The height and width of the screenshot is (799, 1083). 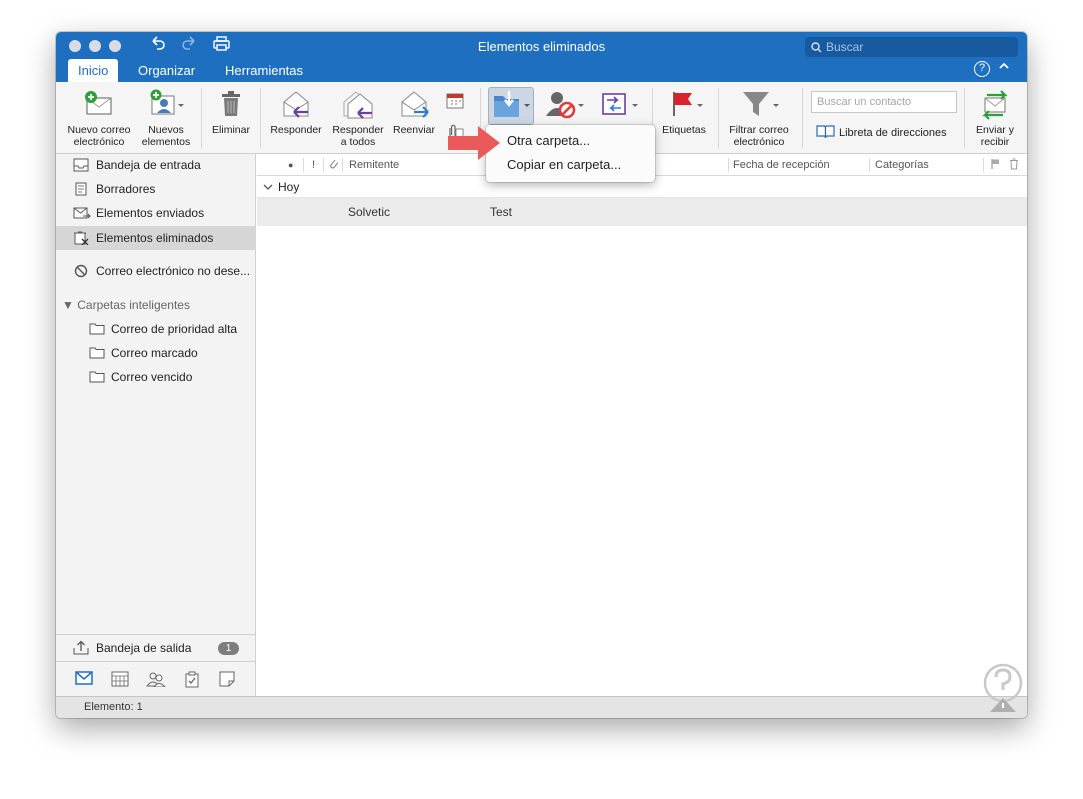 What do you see at coordinates (374, 165) in the screenshot?
I see `sender-column: Remitente` at bounding box center [374, 165].